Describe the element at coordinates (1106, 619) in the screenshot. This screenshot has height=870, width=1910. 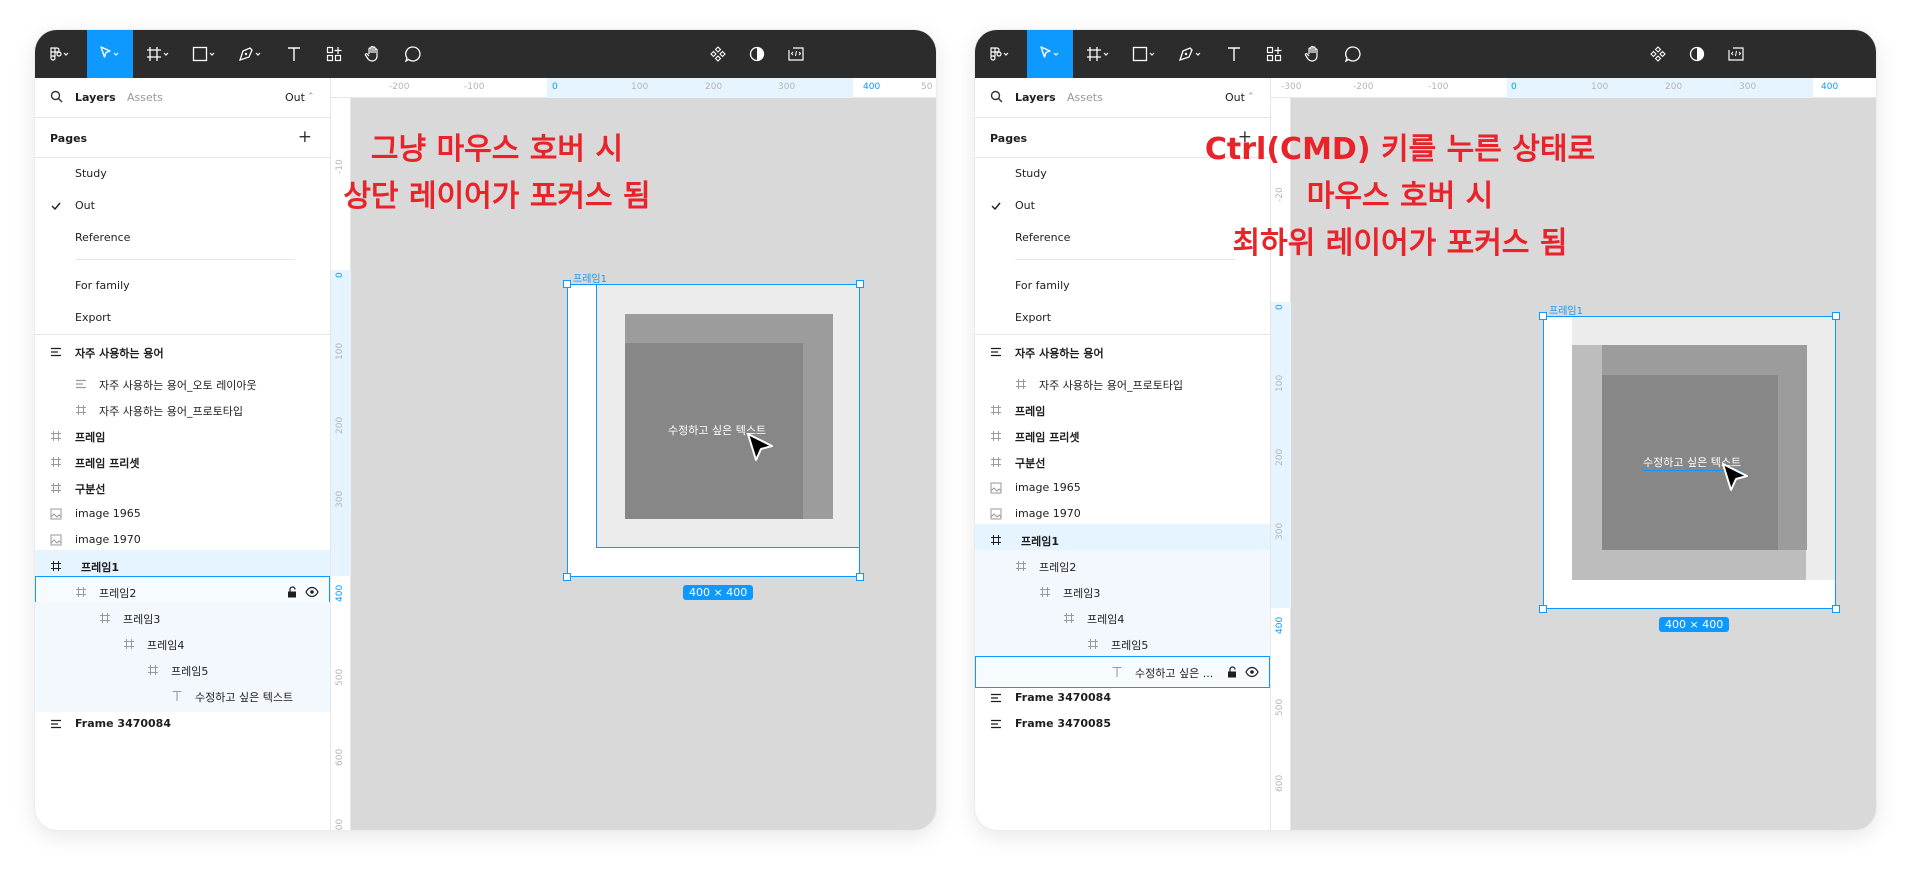
I see `layer-name: 프레임4` at that location.